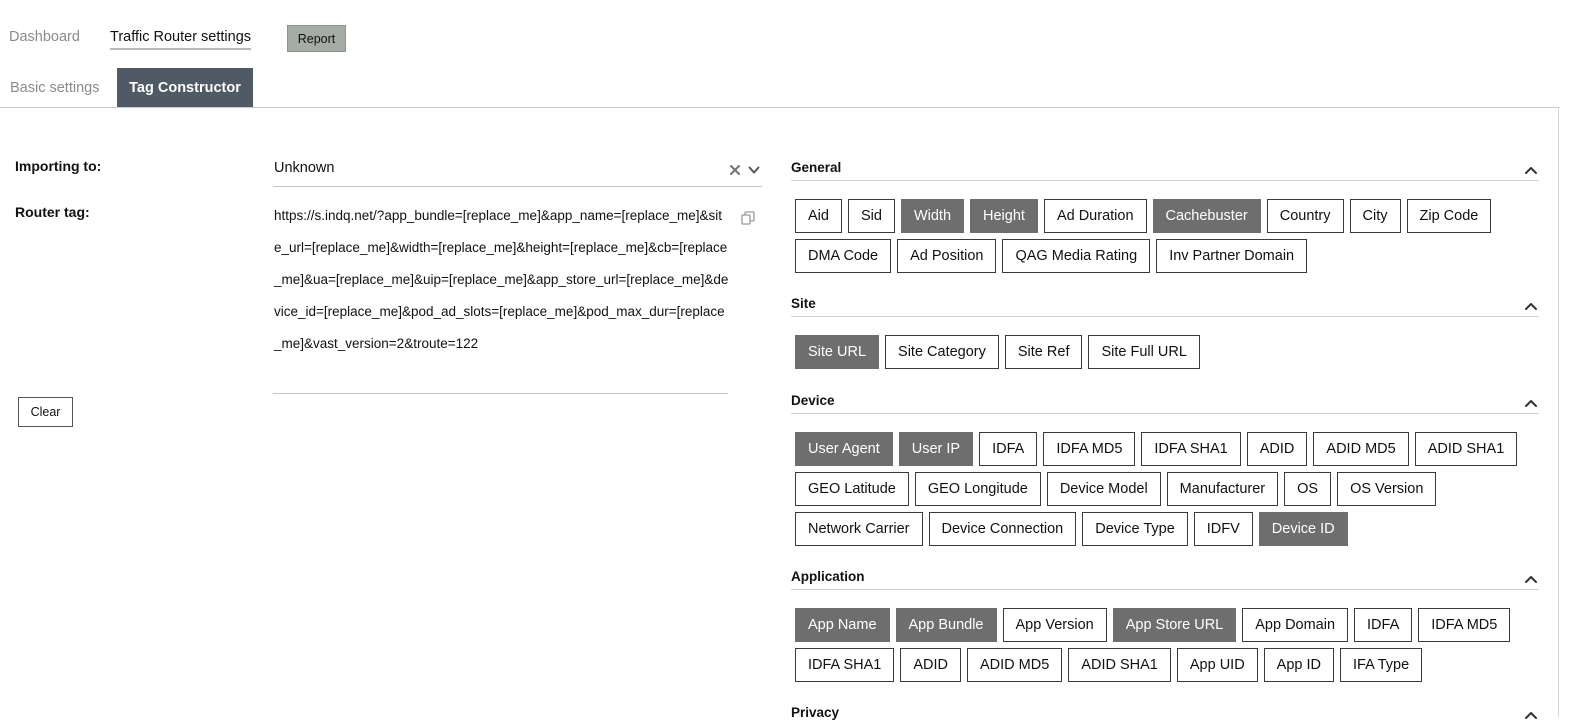  What do you see at coordinates (1103, 489) in the screenshot?
I see `device-field-chip: Device Model` at bounding box center [1103, 489].